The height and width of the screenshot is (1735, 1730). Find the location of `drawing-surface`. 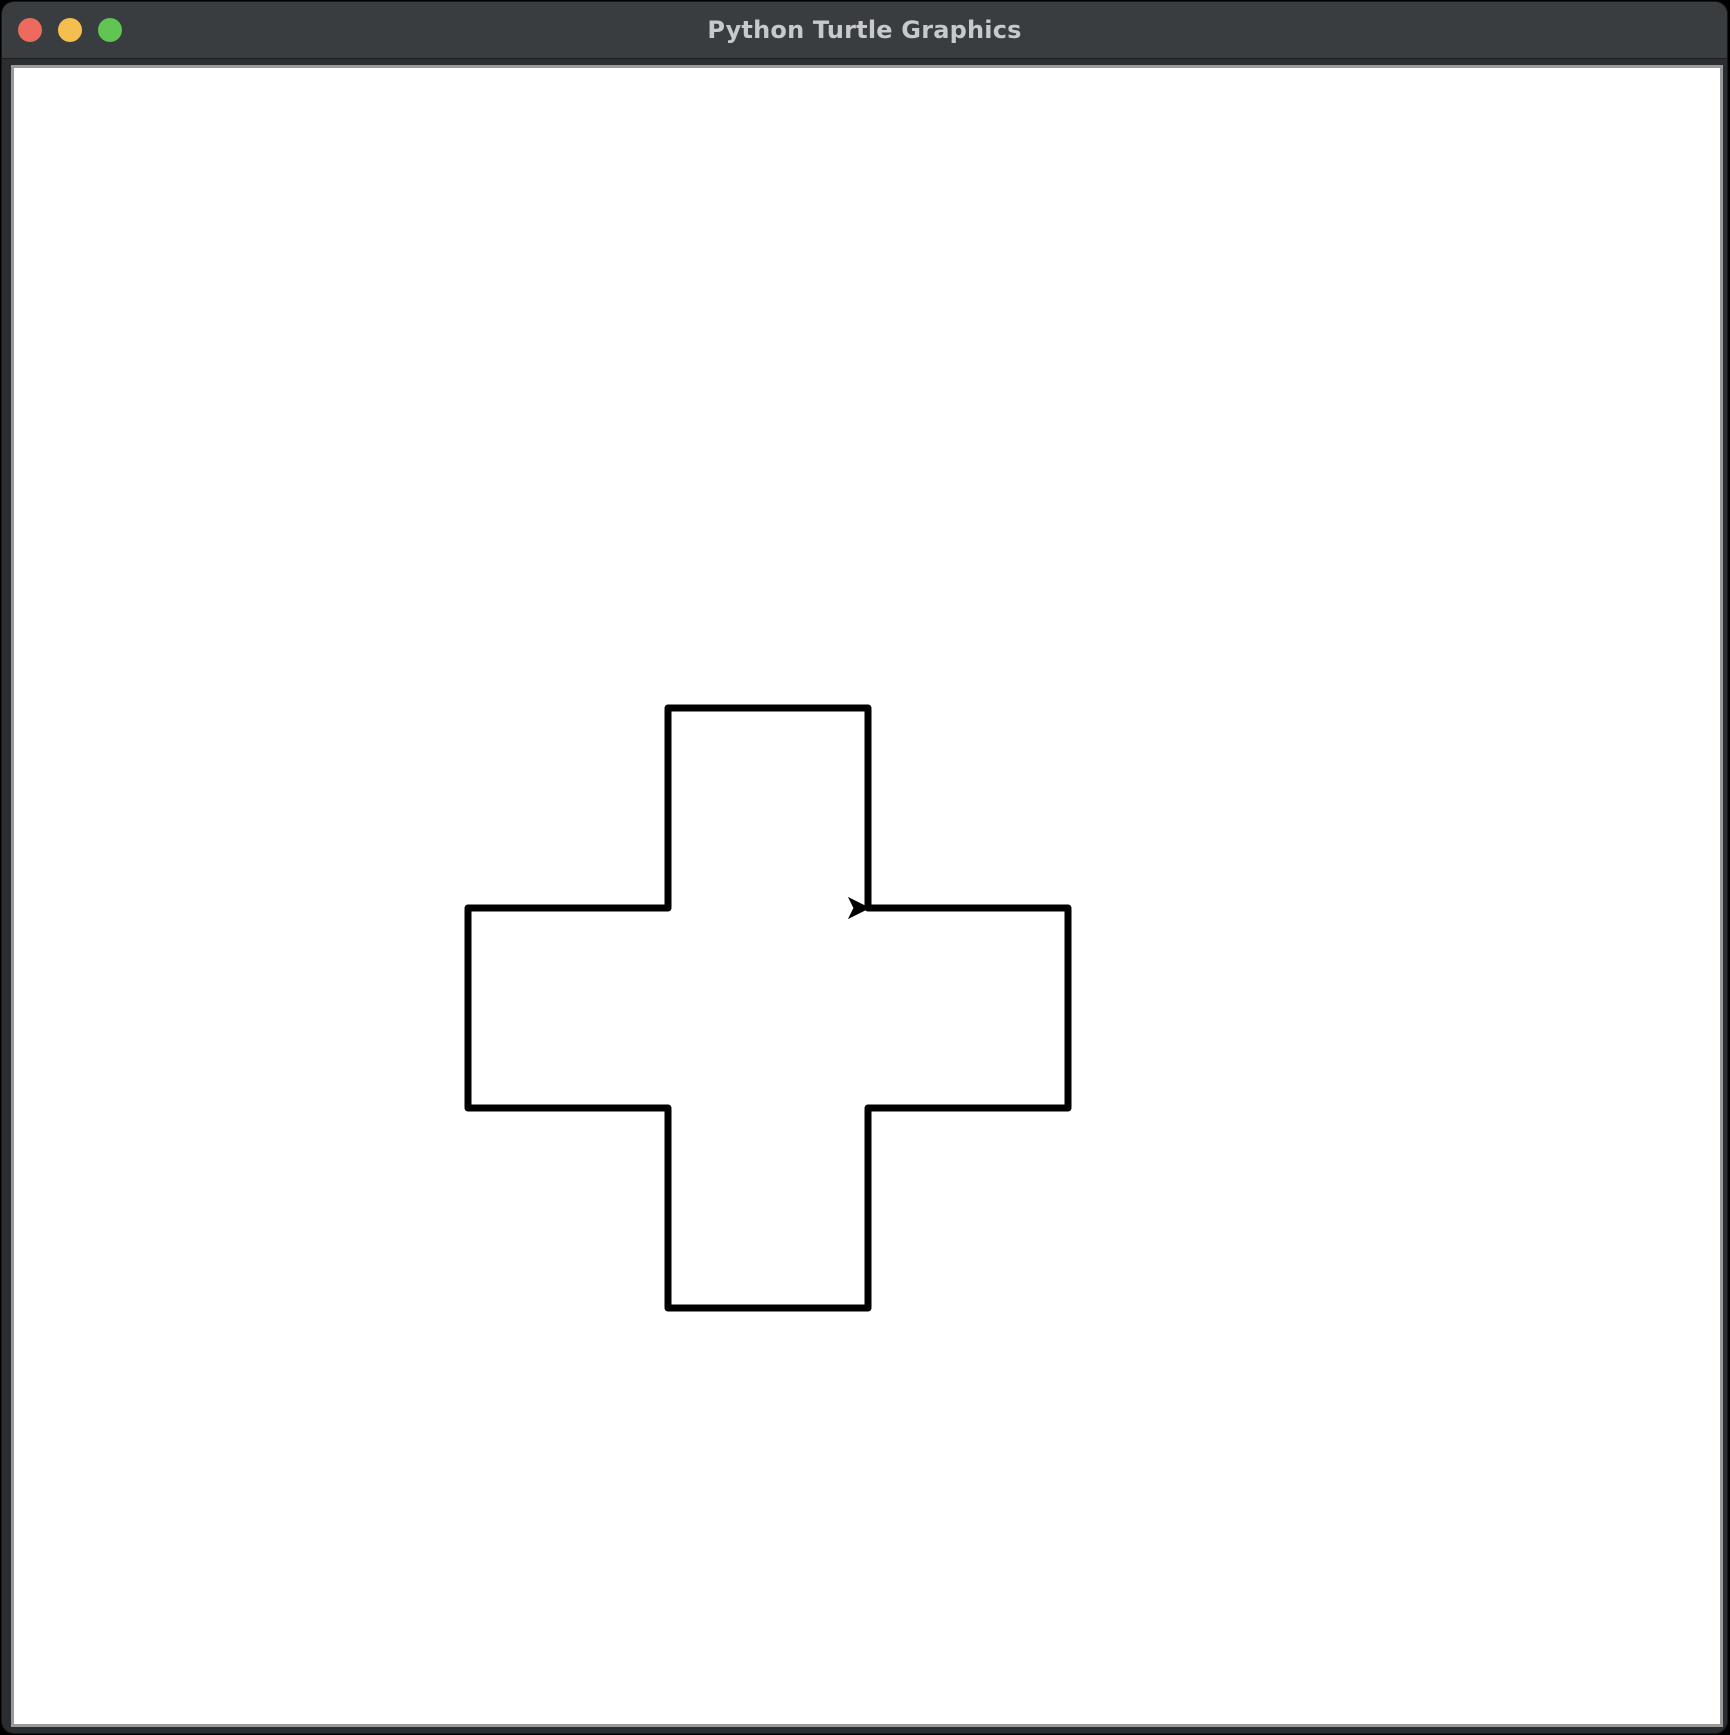

drawing-surface is located at coordinates (768, 1008).